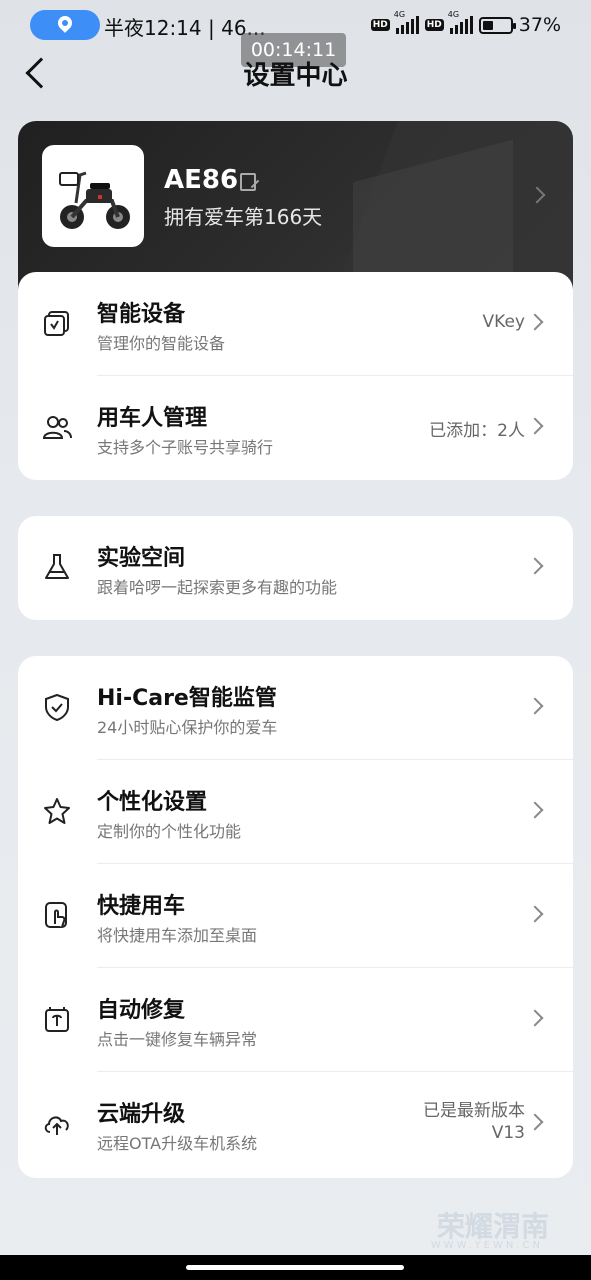  I want to click on lab-card: 实验空间 跟着哈啰一起探索更多有趣的功能, so click(295, 568).